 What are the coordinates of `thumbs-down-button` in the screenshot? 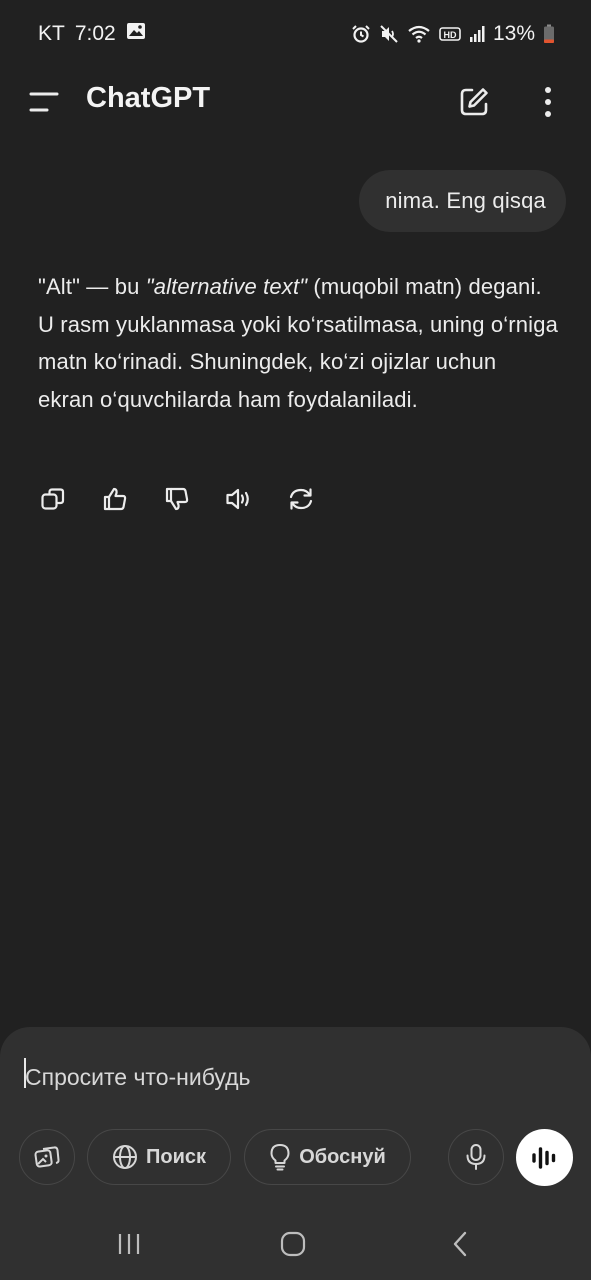 It's located at (177, 499).